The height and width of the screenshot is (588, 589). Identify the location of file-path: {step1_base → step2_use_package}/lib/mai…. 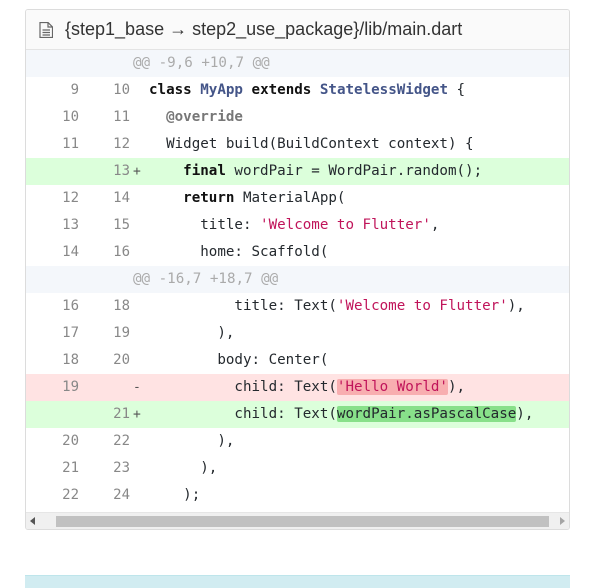
(263, 29).